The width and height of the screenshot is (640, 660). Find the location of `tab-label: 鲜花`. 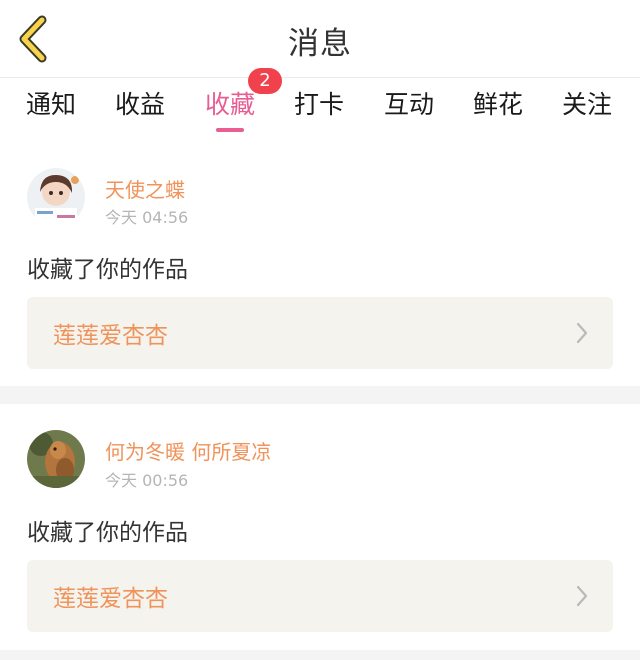

tab-label: 鲜花 is located at coordinates (498, 104).